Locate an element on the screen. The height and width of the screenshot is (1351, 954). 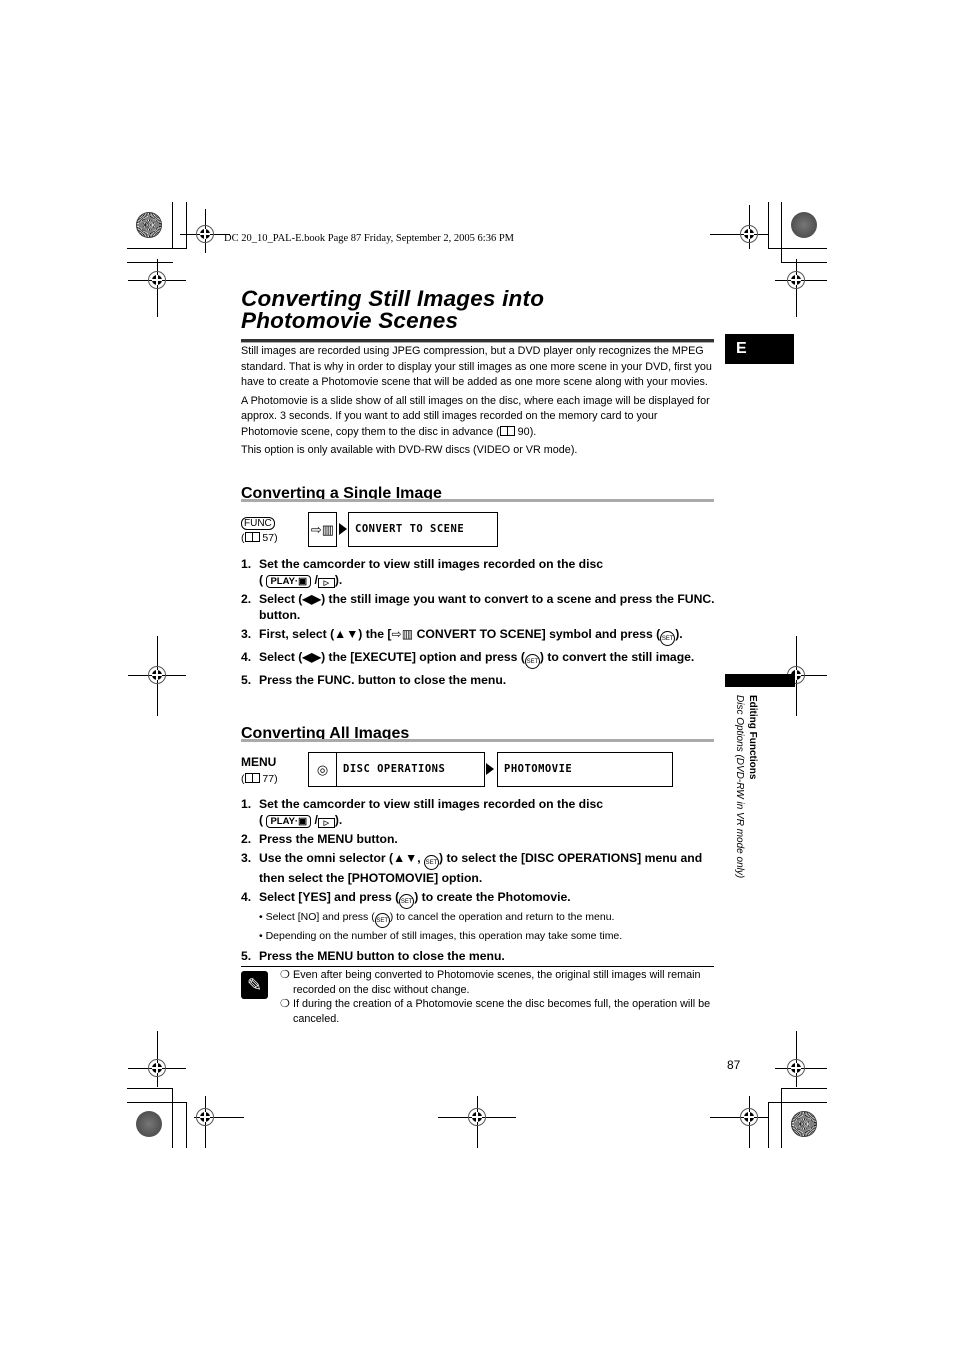
step-text: Press the MENU button to close the menu. is located at coordinates (382, 956).